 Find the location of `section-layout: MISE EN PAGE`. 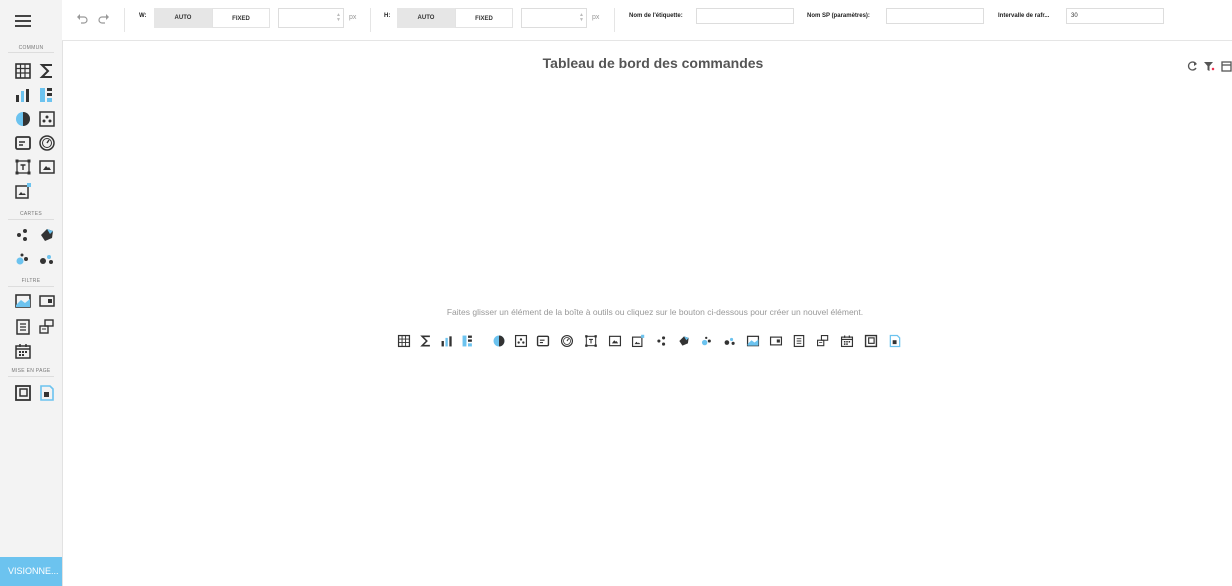

section-layout: MISE EN PAGE is located at coordinates (31, 371).